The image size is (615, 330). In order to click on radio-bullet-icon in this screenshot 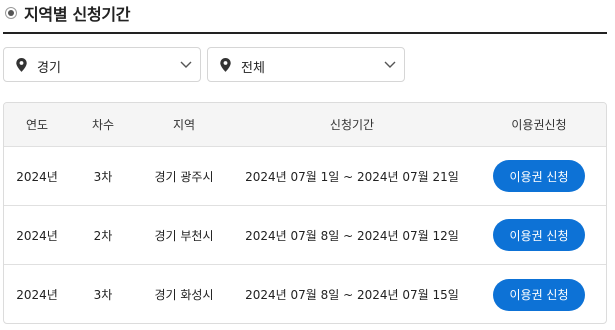, I will do `click(11, 13)`.